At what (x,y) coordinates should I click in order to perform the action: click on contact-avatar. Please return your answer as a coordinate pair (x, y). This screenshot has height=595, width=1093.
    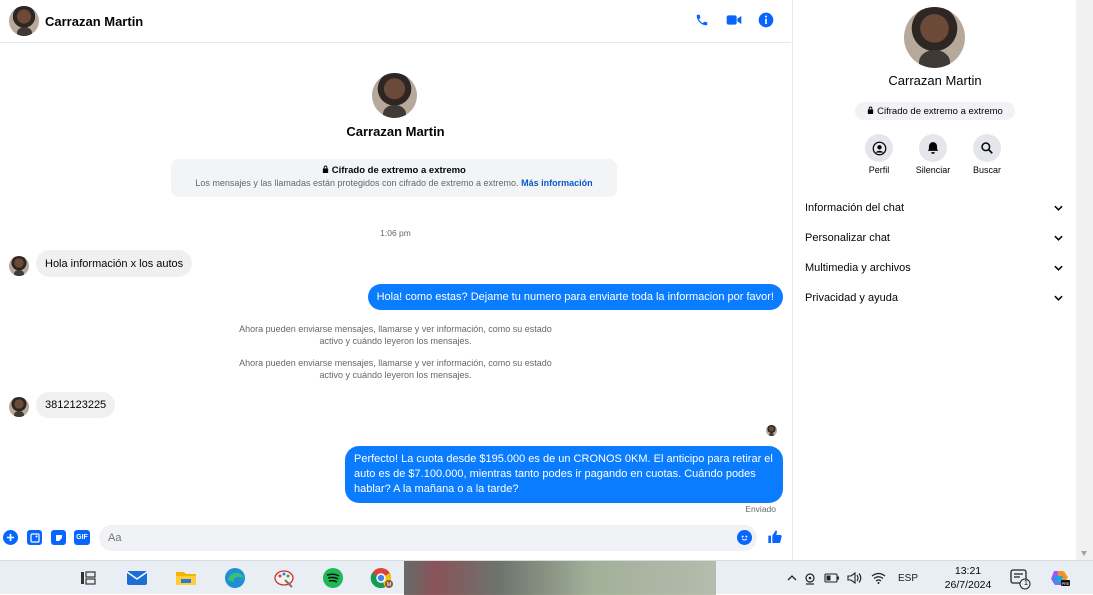
    Looking at the image, I should click on (24, 21).